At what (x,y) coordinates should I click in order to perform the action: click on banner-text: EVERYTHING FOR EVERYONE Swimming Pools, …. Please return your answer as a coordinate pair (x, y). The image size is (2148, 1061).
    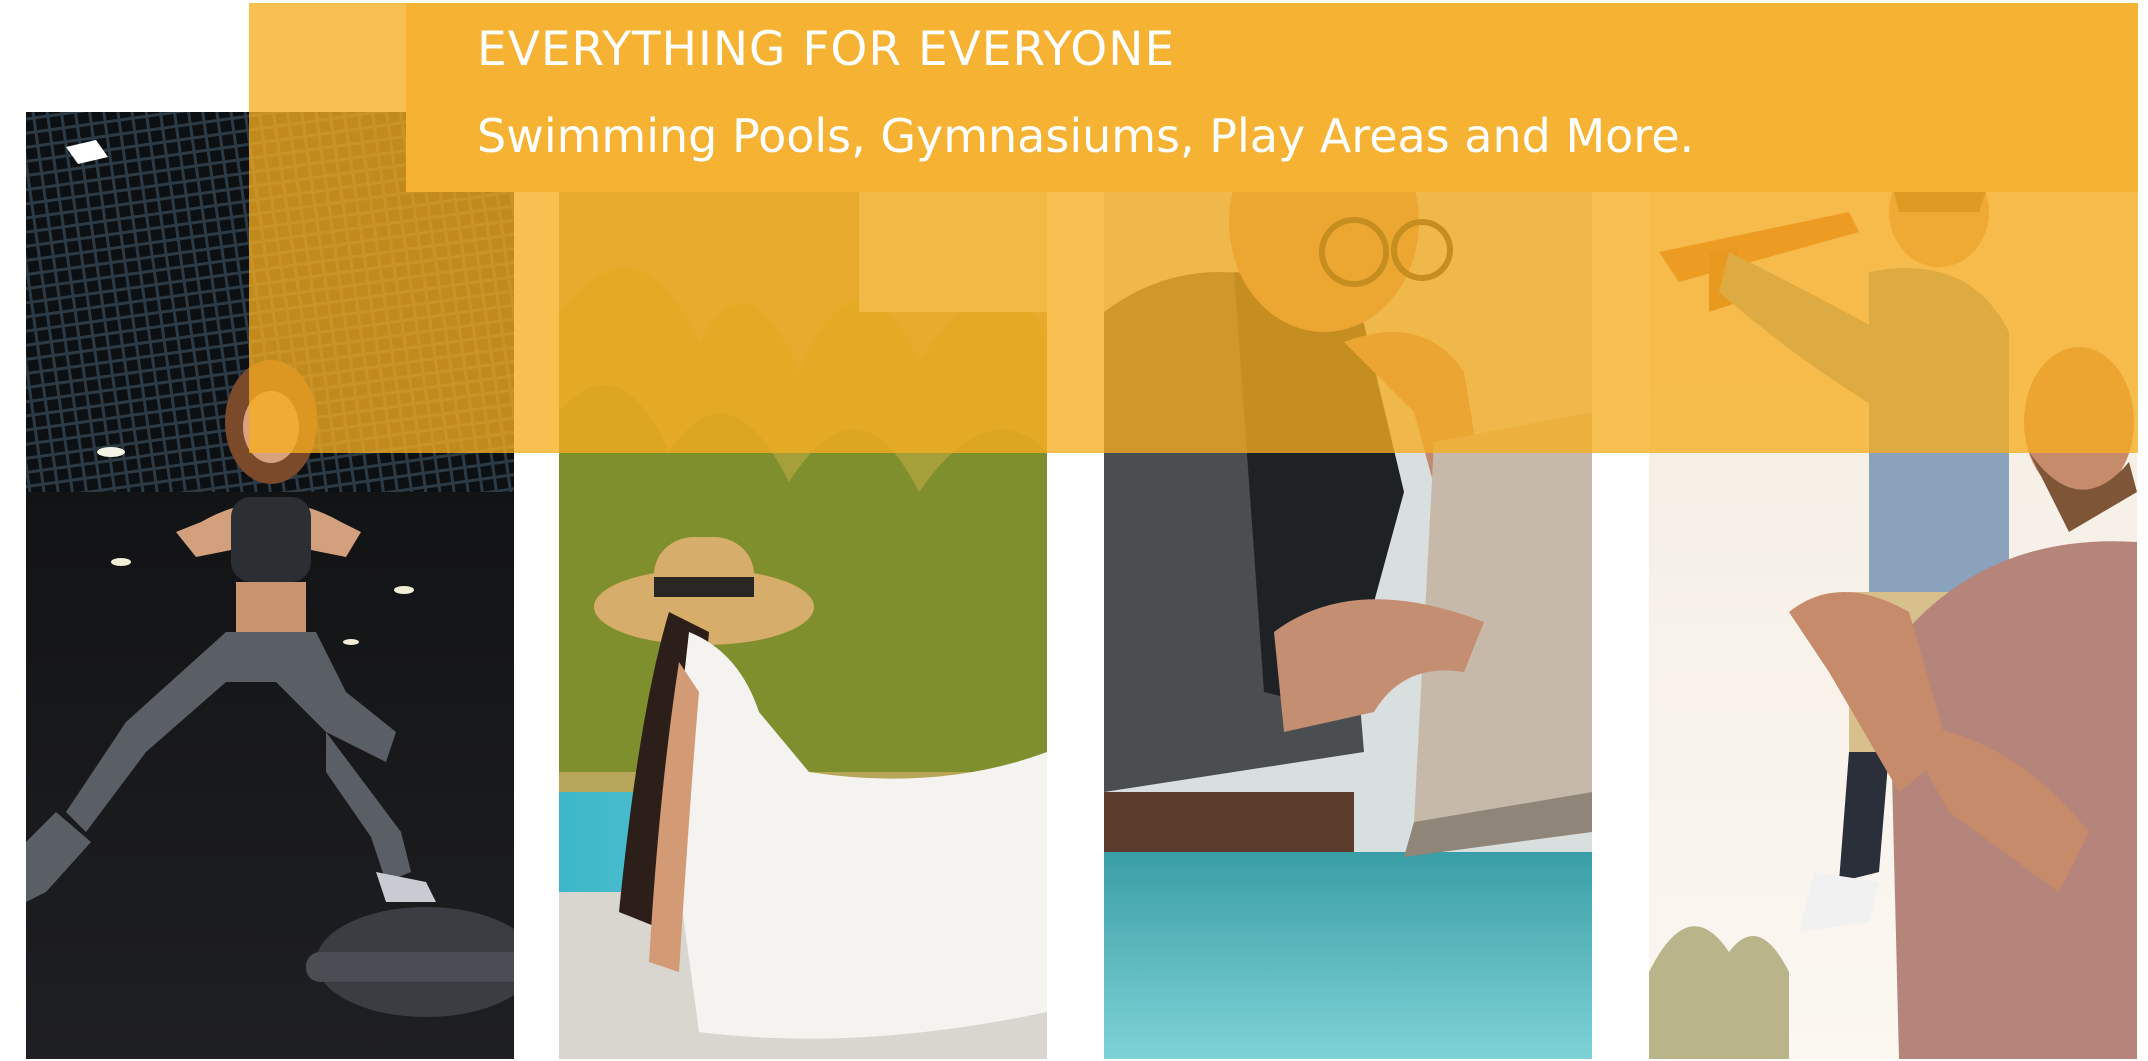
    Looking at the image, I should click on (1085, 93).